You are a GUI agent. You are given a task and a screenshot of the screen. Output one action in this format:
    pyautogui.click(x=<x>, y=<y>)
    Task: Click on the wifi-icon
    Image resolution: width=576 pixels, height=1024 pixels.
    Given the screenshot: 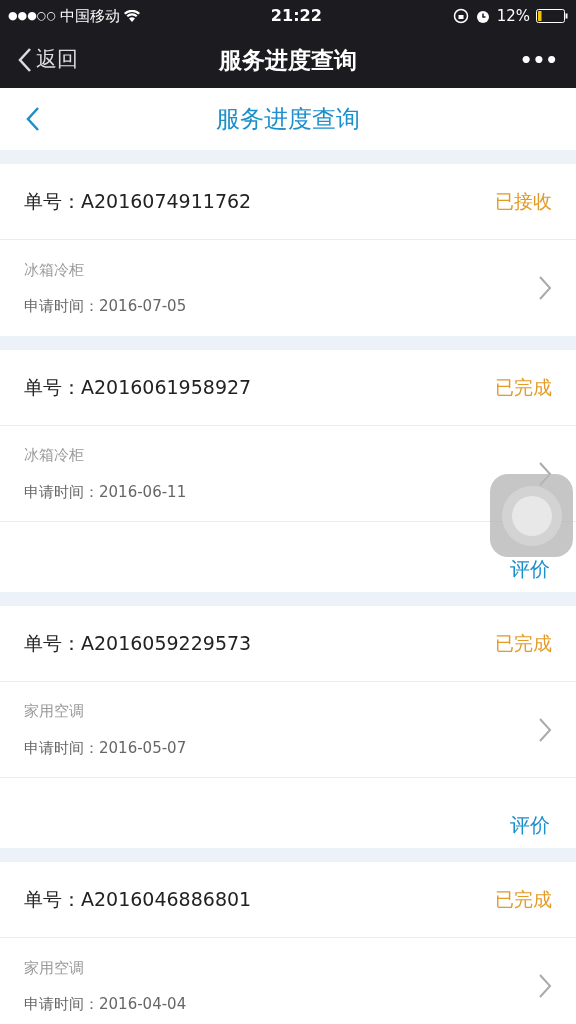 What is the action you would take?
    pyautogui.click(x=132, y=16)
    